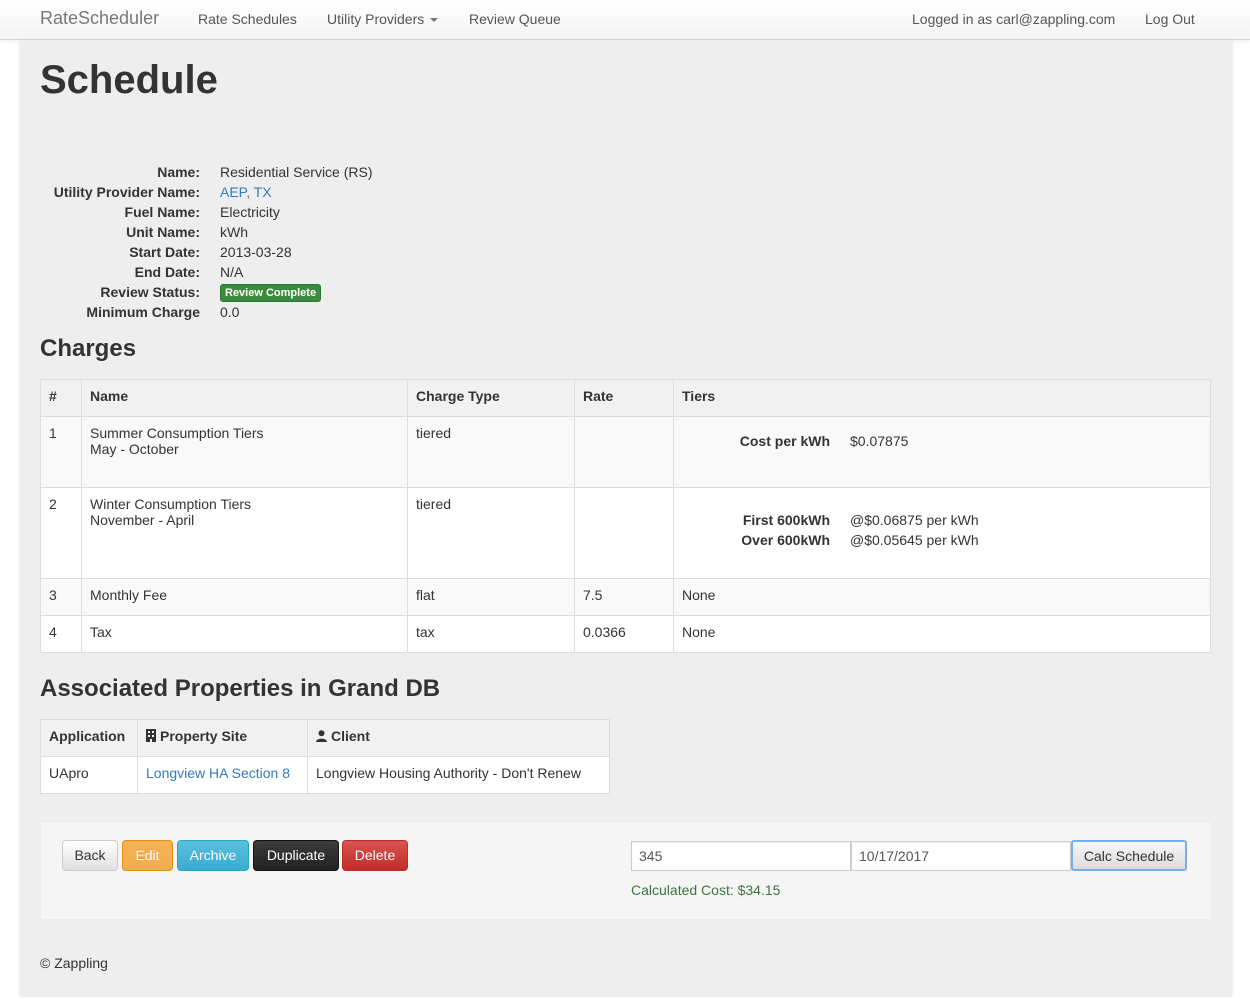 This screenshot has width=1250, height=1004. I want to click on calculated-cost: Calculated Cost: $34.15, so click(706, 890).